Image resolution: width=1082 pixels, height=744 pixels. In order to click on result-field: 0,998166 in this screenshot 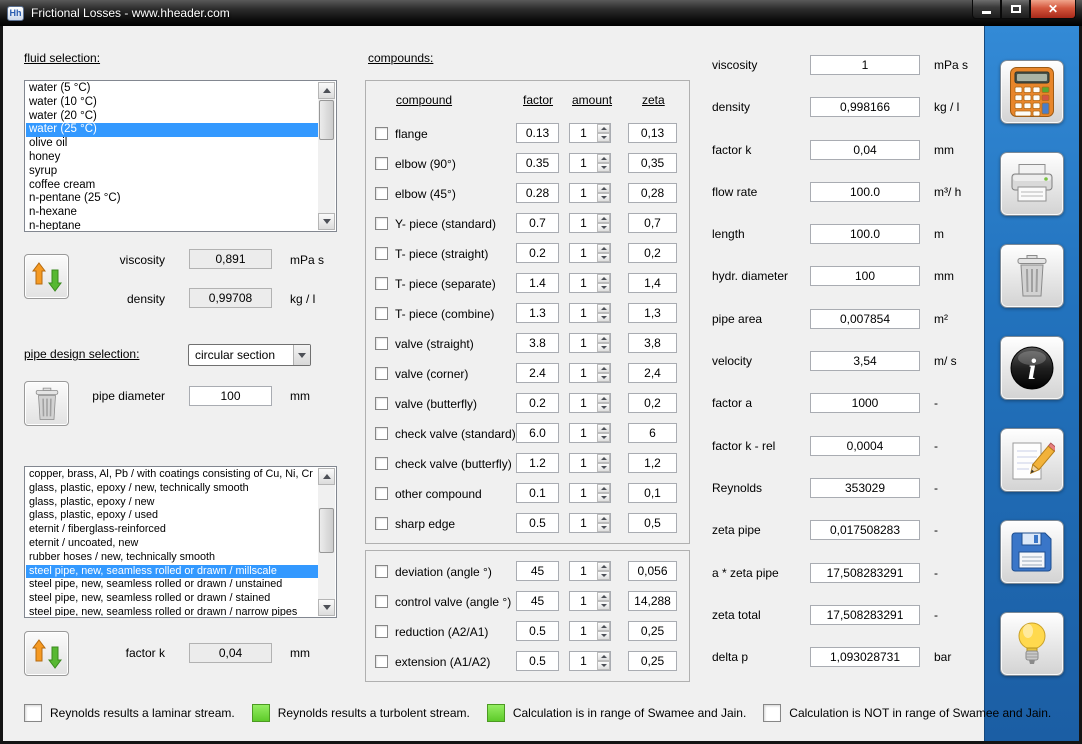, I will do `click(865, 107)`.